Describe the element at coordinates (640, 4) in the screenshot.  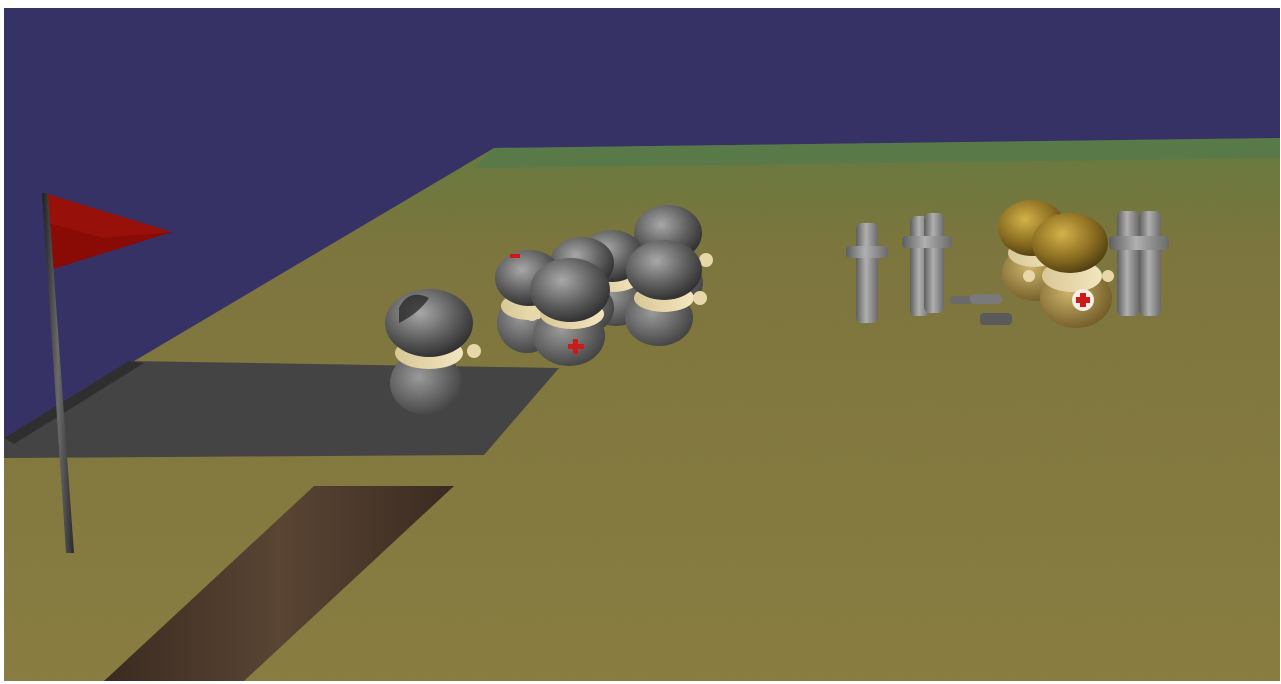
I see `window-frame` at that location.